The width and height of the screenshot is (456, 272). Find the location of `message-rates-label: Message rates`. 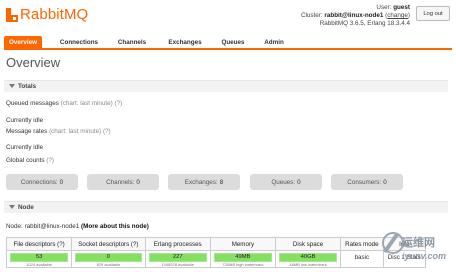

message-rates-label: Message rates is located at coordinates (27, 131).